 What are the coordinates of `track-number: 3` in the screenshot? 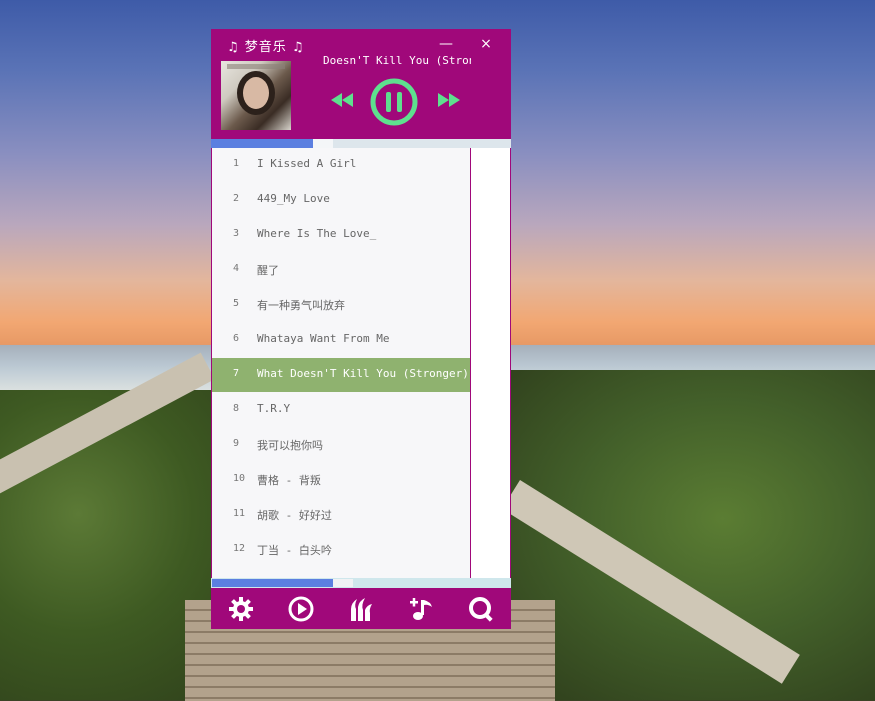 It's located at (236, 233).